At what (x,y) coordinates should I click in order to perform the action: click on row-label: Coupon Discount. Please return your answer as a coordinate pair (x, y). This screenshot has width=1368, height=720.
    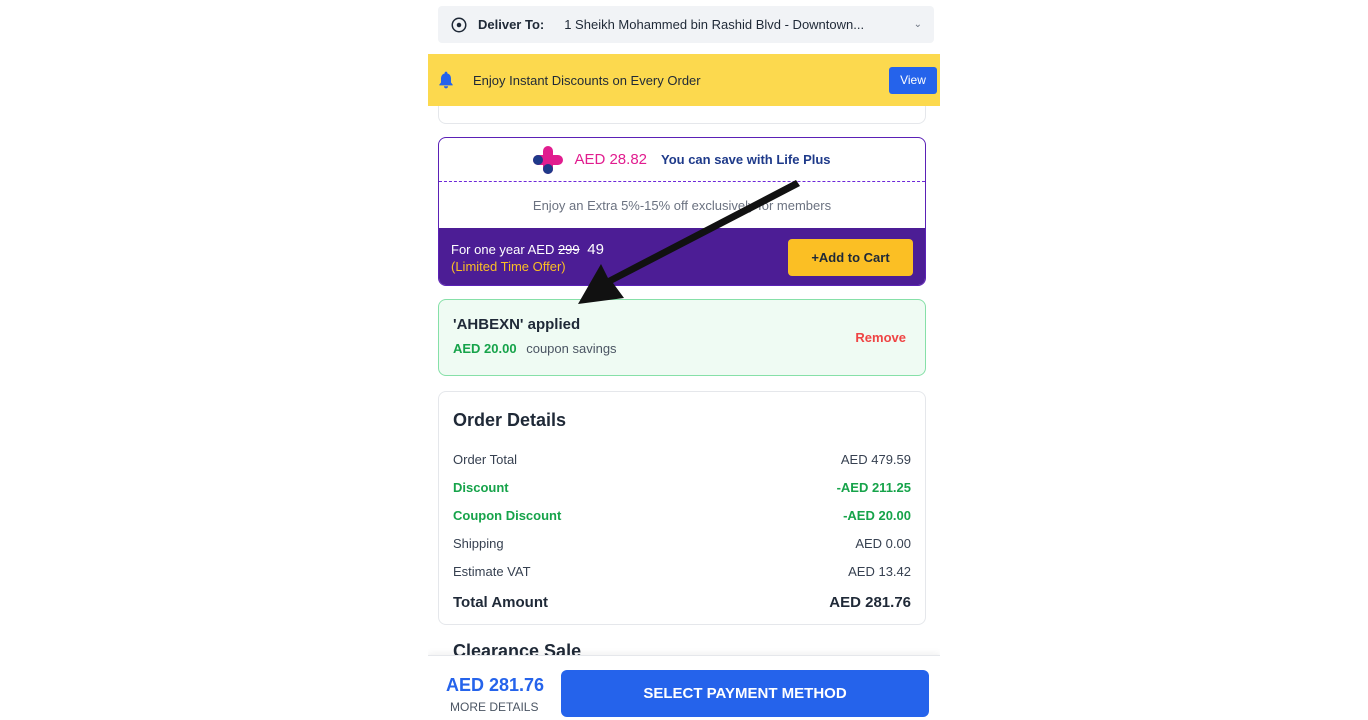
    Looking at the image, I should click on (507, 515).